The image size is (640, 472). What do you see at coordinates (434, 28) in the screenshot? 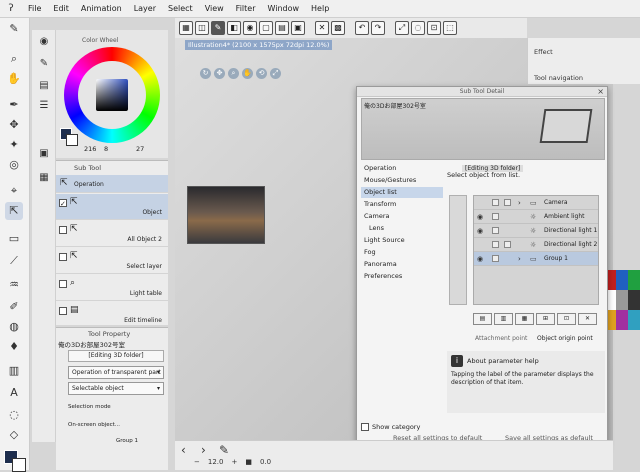
I see `crop-icon: ⊡` at bounding box center [434, 28].